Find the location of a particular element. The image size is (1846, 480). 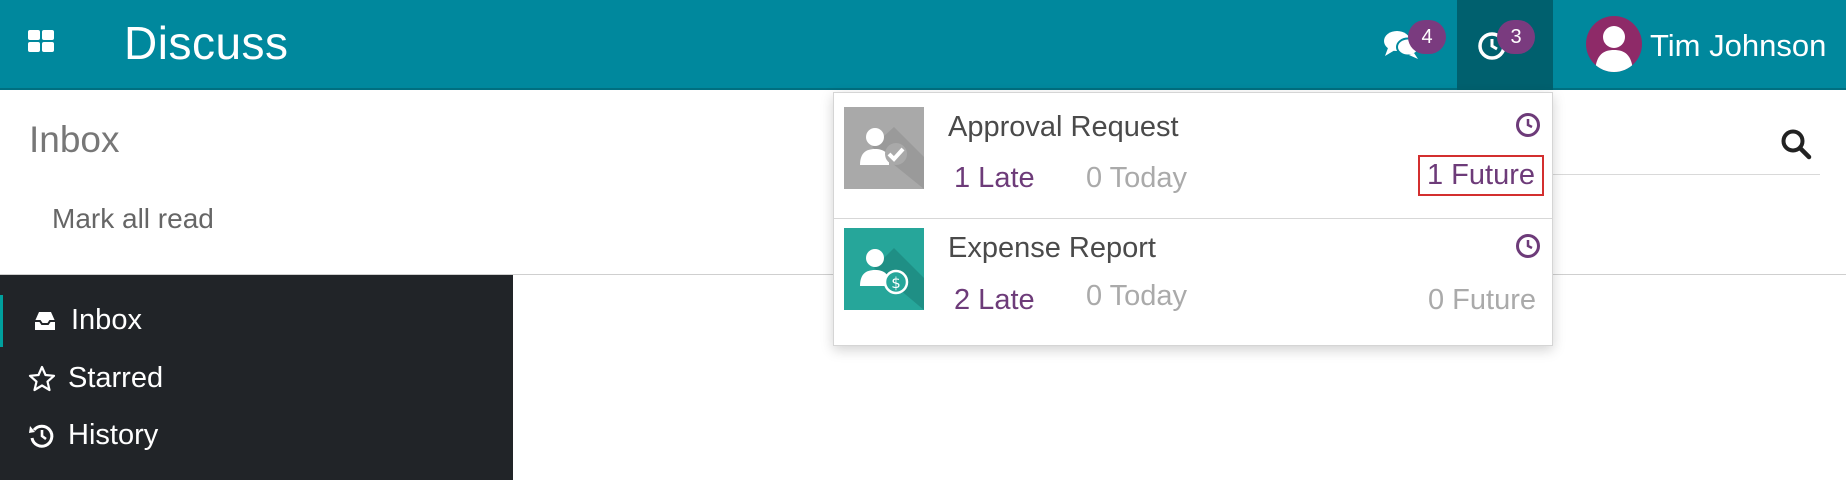

activity-row-approval-request: Approval Request 1 Late 0 Today 1 Future is located at coordinates (1193, 156).